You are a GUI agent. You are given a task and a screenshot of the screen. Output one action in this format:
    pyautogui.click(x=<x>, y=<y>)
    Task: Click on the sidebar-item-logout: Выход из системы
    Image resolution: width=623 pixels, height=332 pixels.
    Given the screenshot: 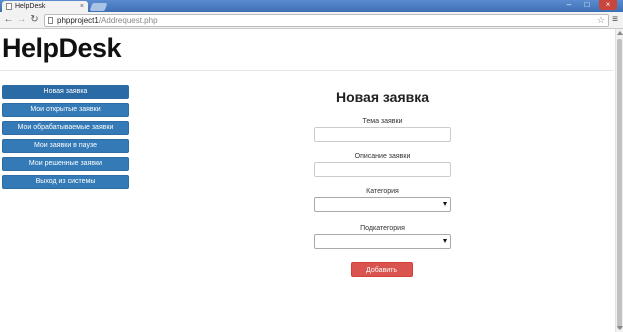 What is the action you would take?
    pyautogui.click(x=65, y=182)
    